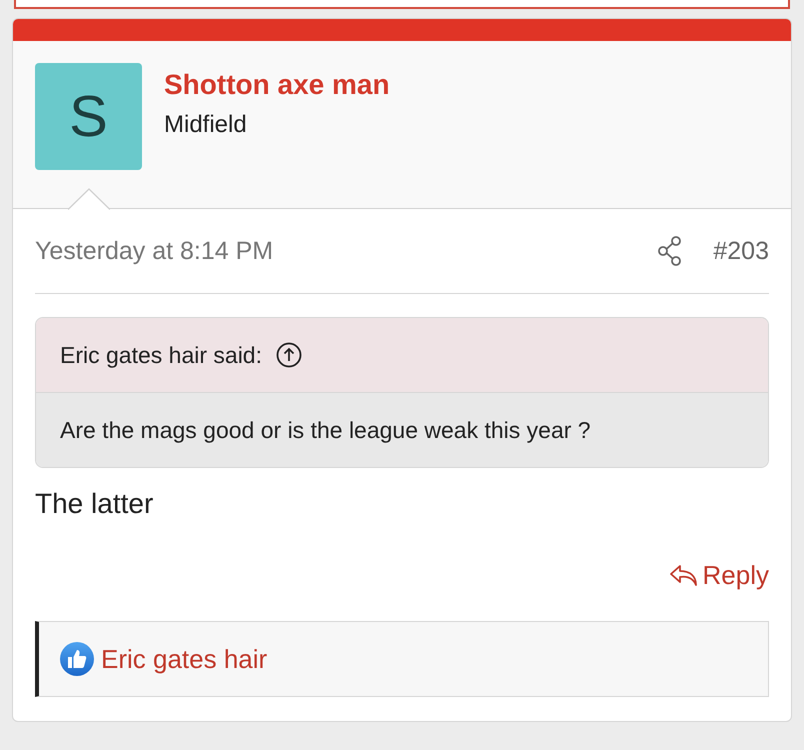  What do you see at coordinates (206, 125) in the screenshot?
I see `user-title: Midfield` at bounding box center [206, 125].